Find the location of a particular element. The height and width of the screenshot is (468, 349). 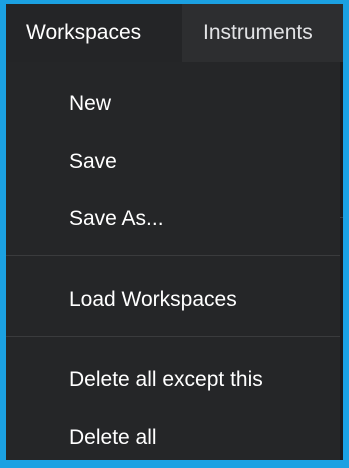

menu-tab-instruments: Instruments is located at coordinates (258, 33).